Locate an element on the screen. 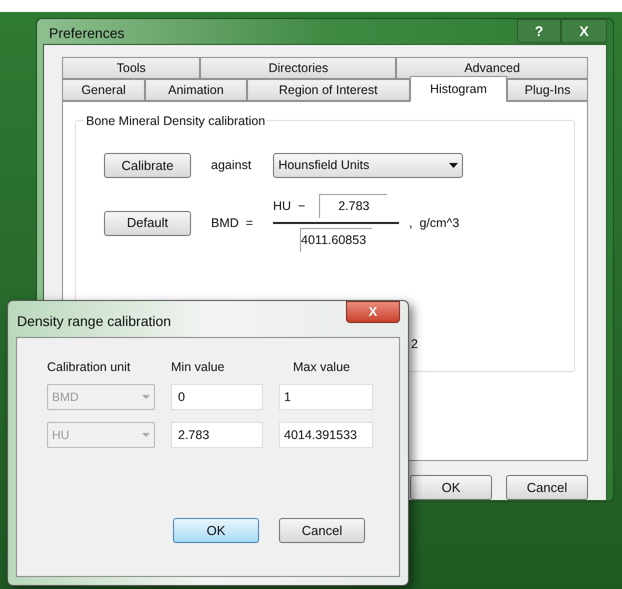 The image size is (622, 589). tab: Region of Interest is located at coordinates (328, 90).